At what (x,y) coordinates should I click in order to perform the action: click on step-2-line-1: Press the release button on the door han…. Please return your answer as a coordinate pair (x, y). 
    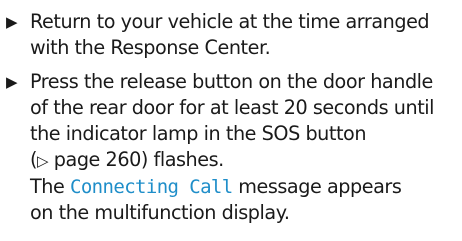
    Looking at the image, I should click on (231, 81).